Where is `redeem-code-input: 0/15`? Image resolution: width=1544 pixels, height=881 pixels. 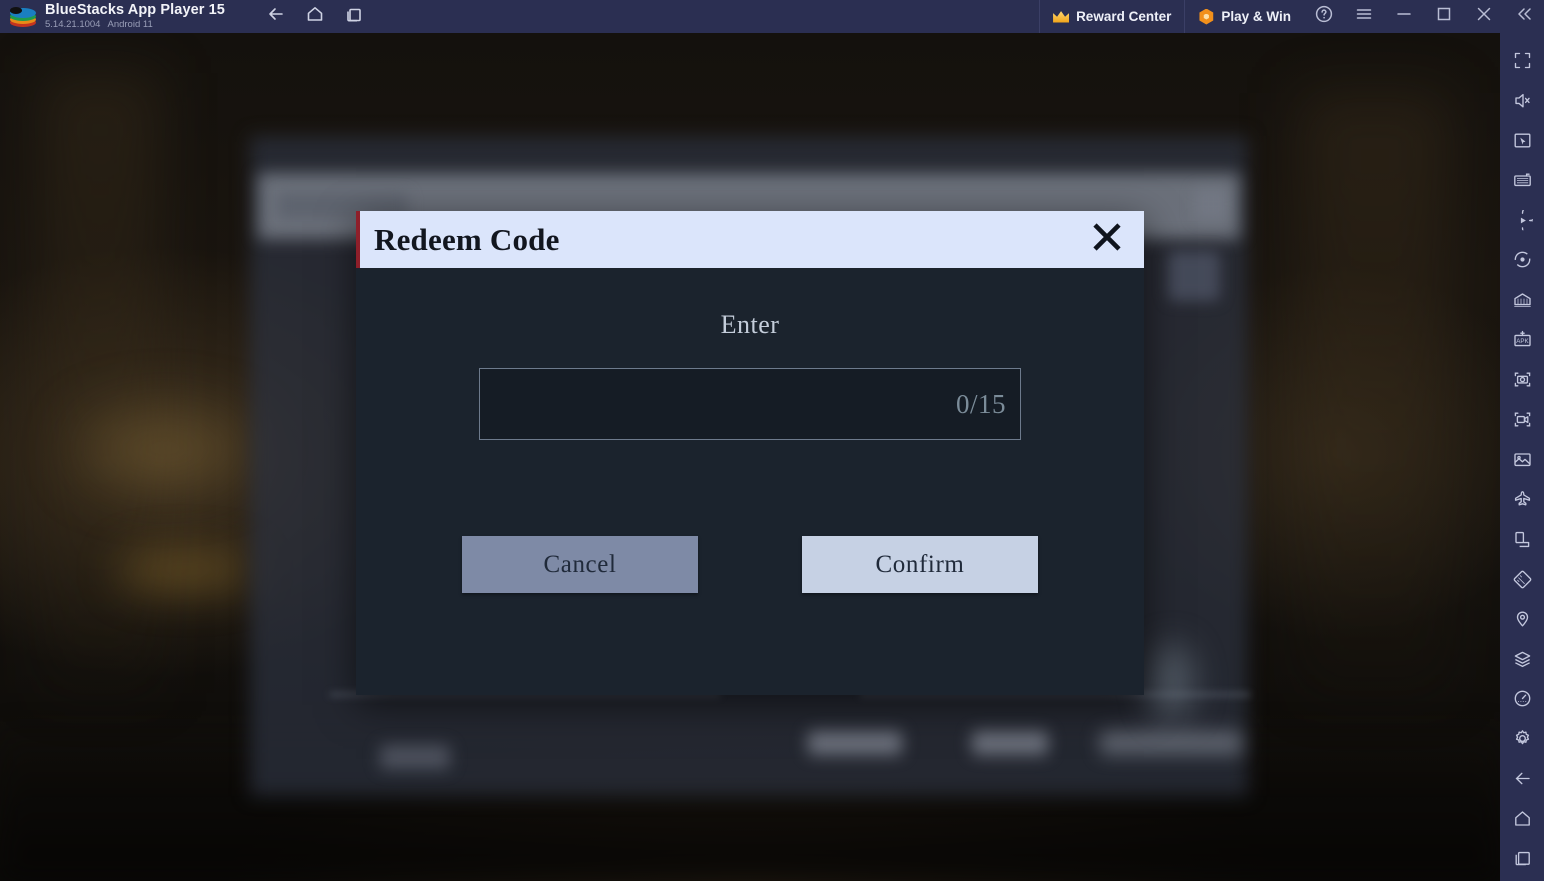
redeem-code-input: 0/15 is located at coordinates (750, 404).